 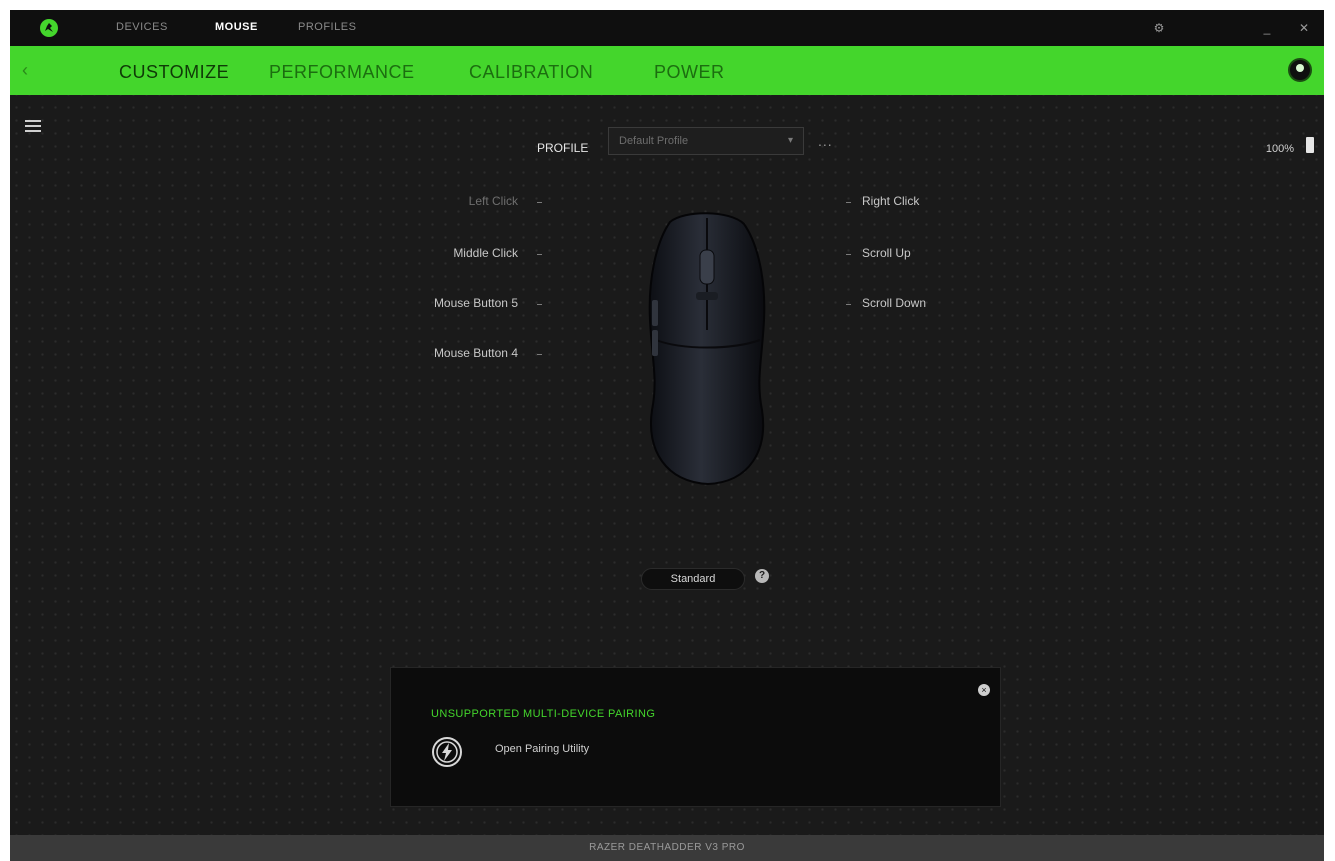 What do you see at coordinates (539, 254) in the screenshot?
I see `middle-click-connector` at bounding box center [539, 254].